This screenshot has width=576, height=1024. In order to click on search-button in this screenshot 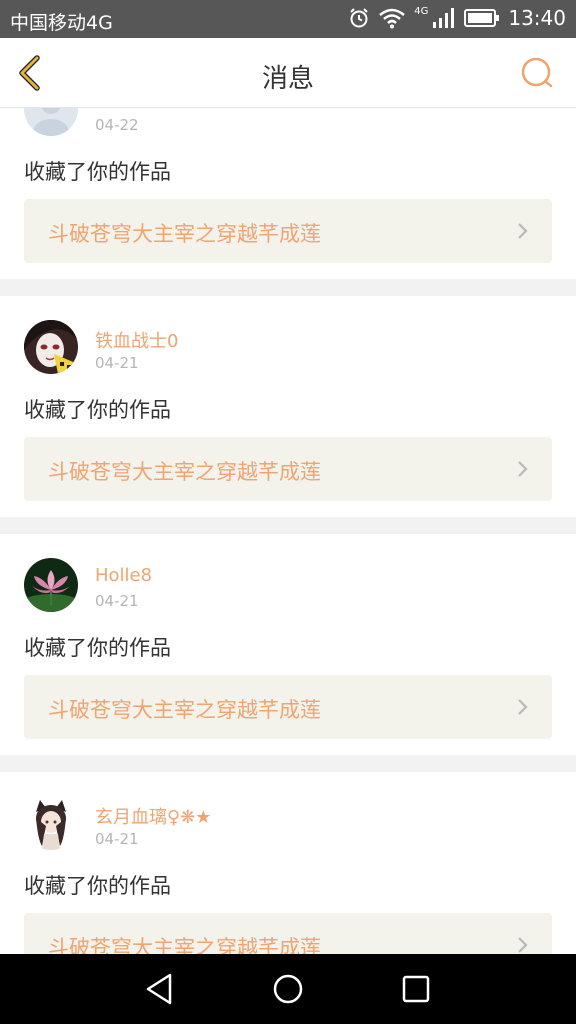, I will do `click(537, 73)`.